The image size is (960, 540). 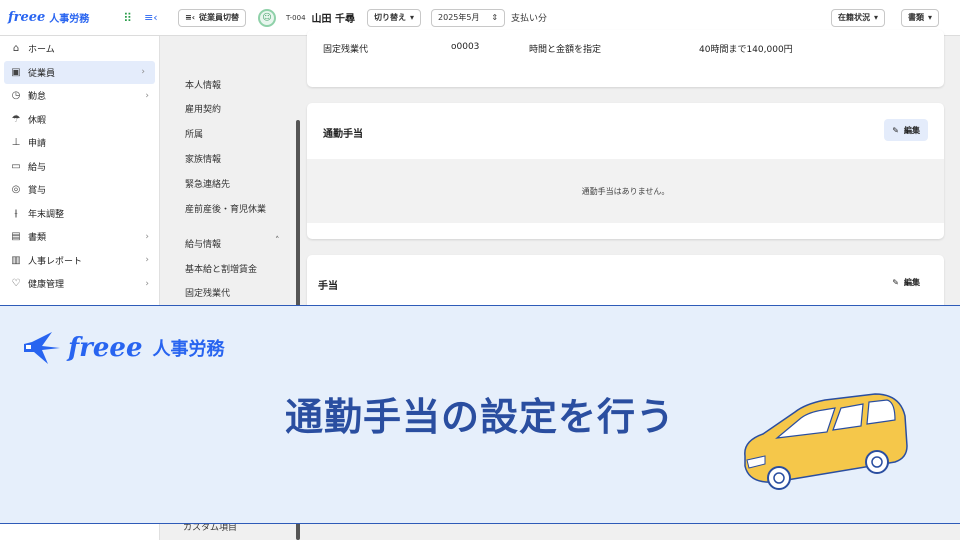 What do you see at coordinates (37, 144) in the screenshot?
I see `sidebar-item-label: 申請` at bounding box center [37, 144].